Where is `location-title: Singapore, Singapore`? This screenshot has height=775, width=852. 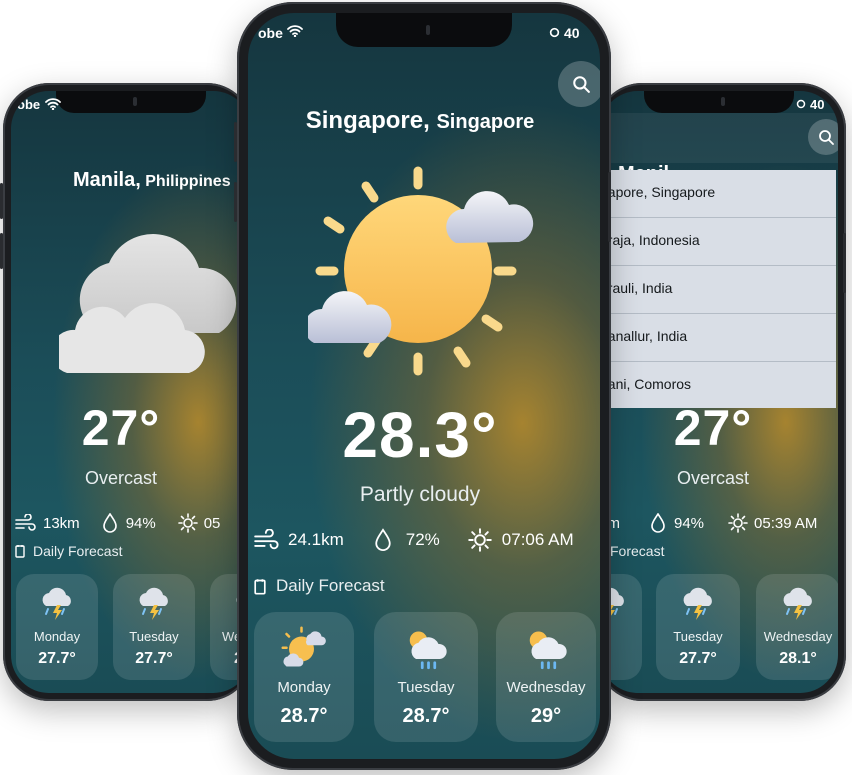 location-title: Singapore, Singapore is located at coordinates (422, 121).